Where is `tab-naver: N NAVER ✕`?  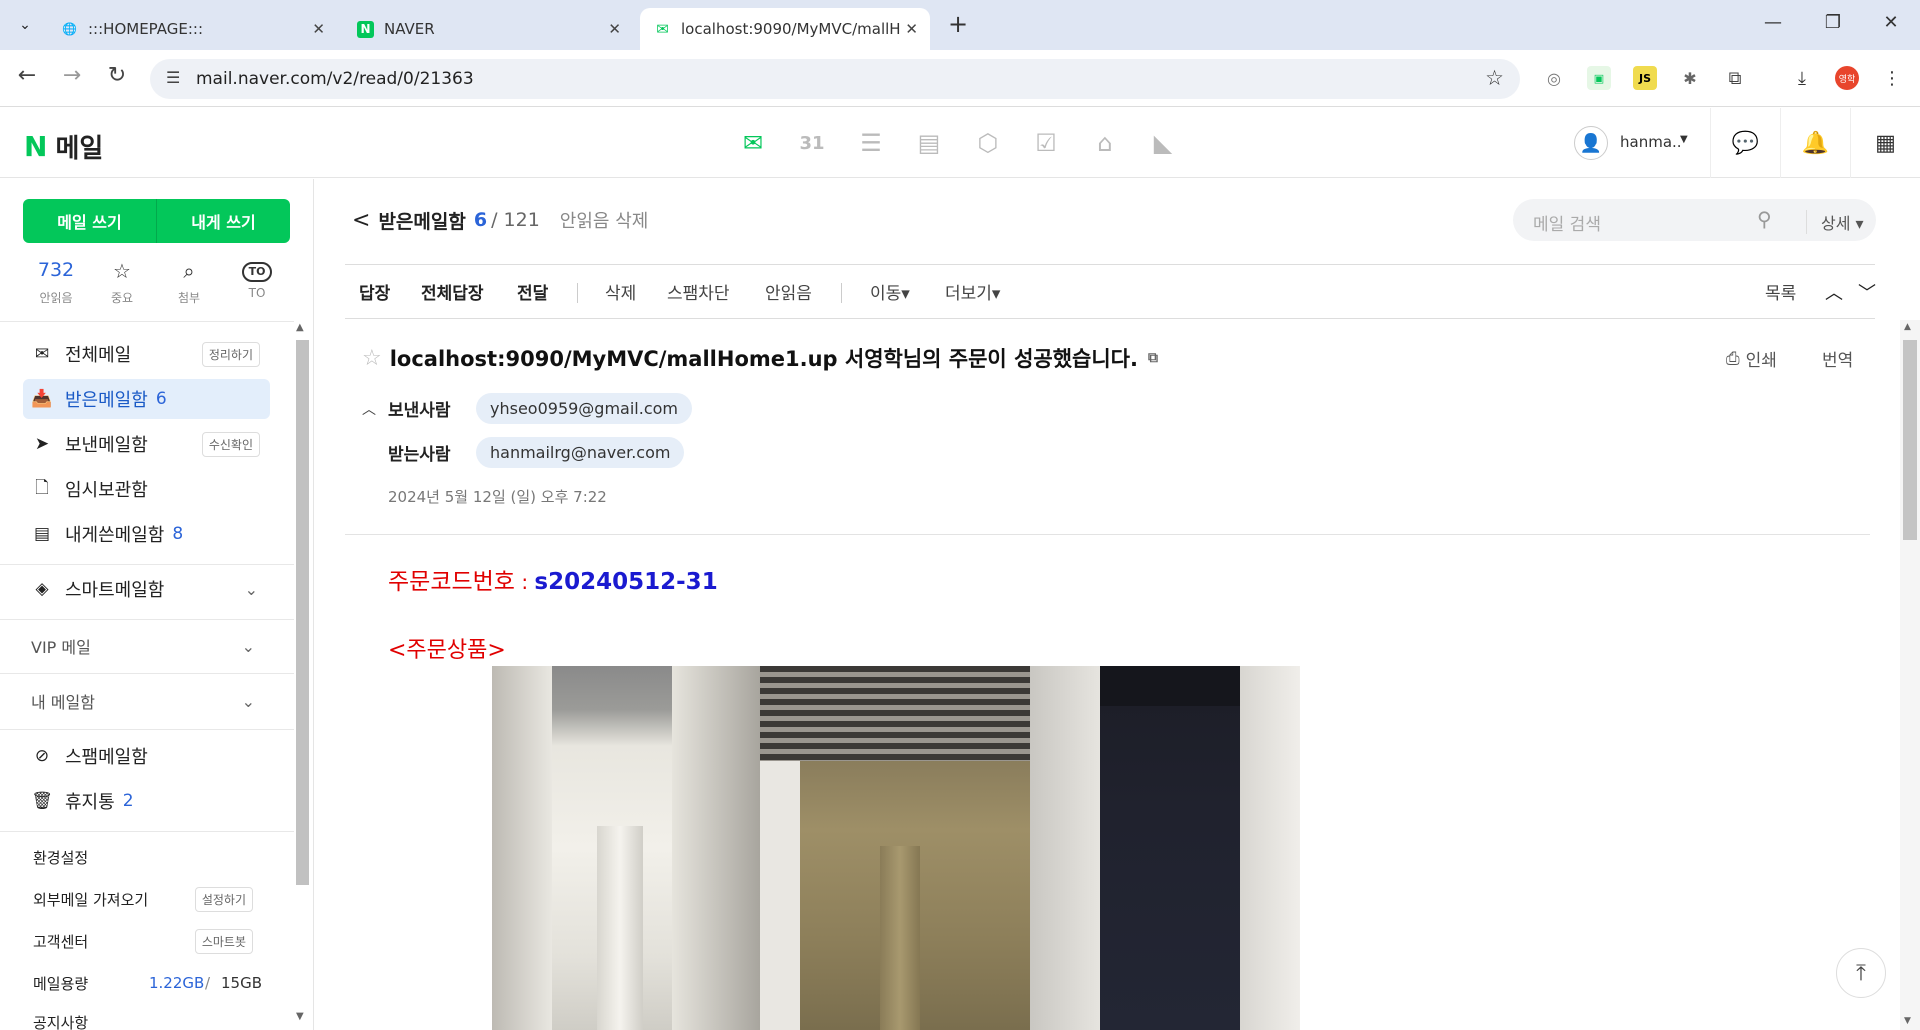
tab-naver: N NAVER ✕ is located at coordinates (488, 29).